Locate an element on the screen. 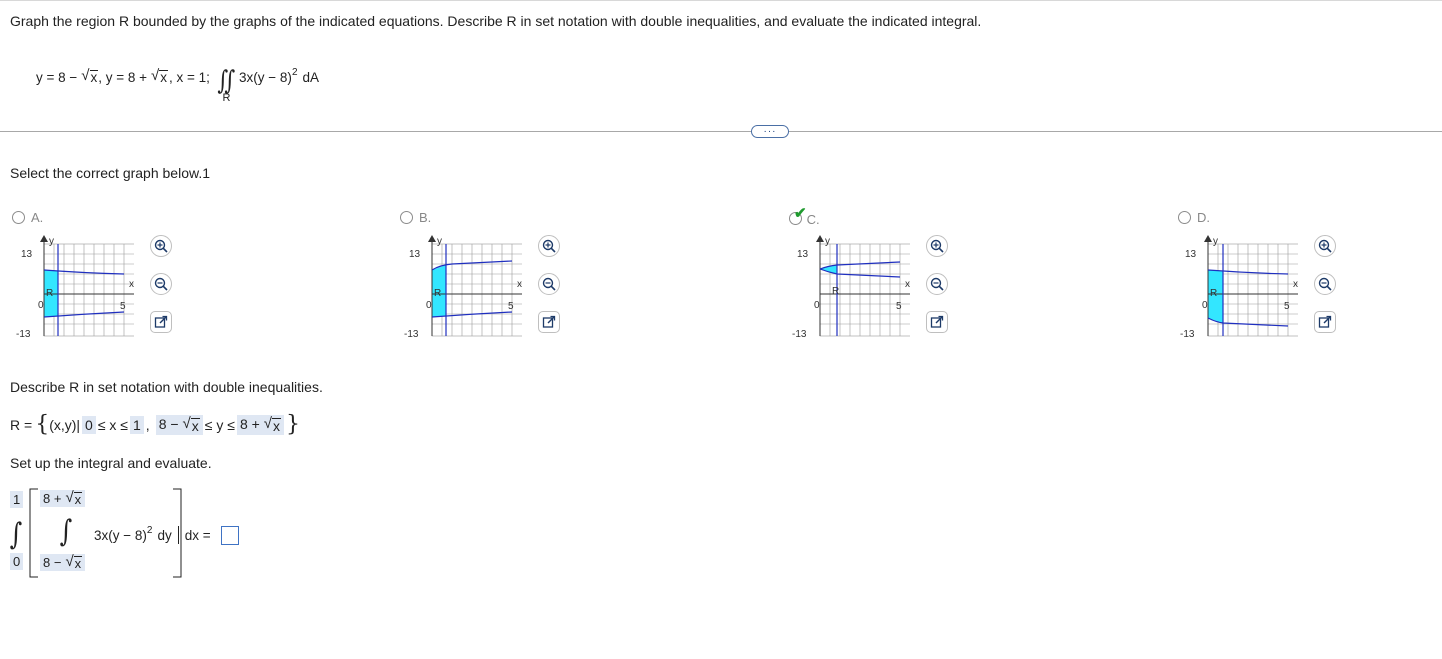 This screenshot has height=659, width=1442. option-c: ✔ C. is located at coordinates (804, 216).